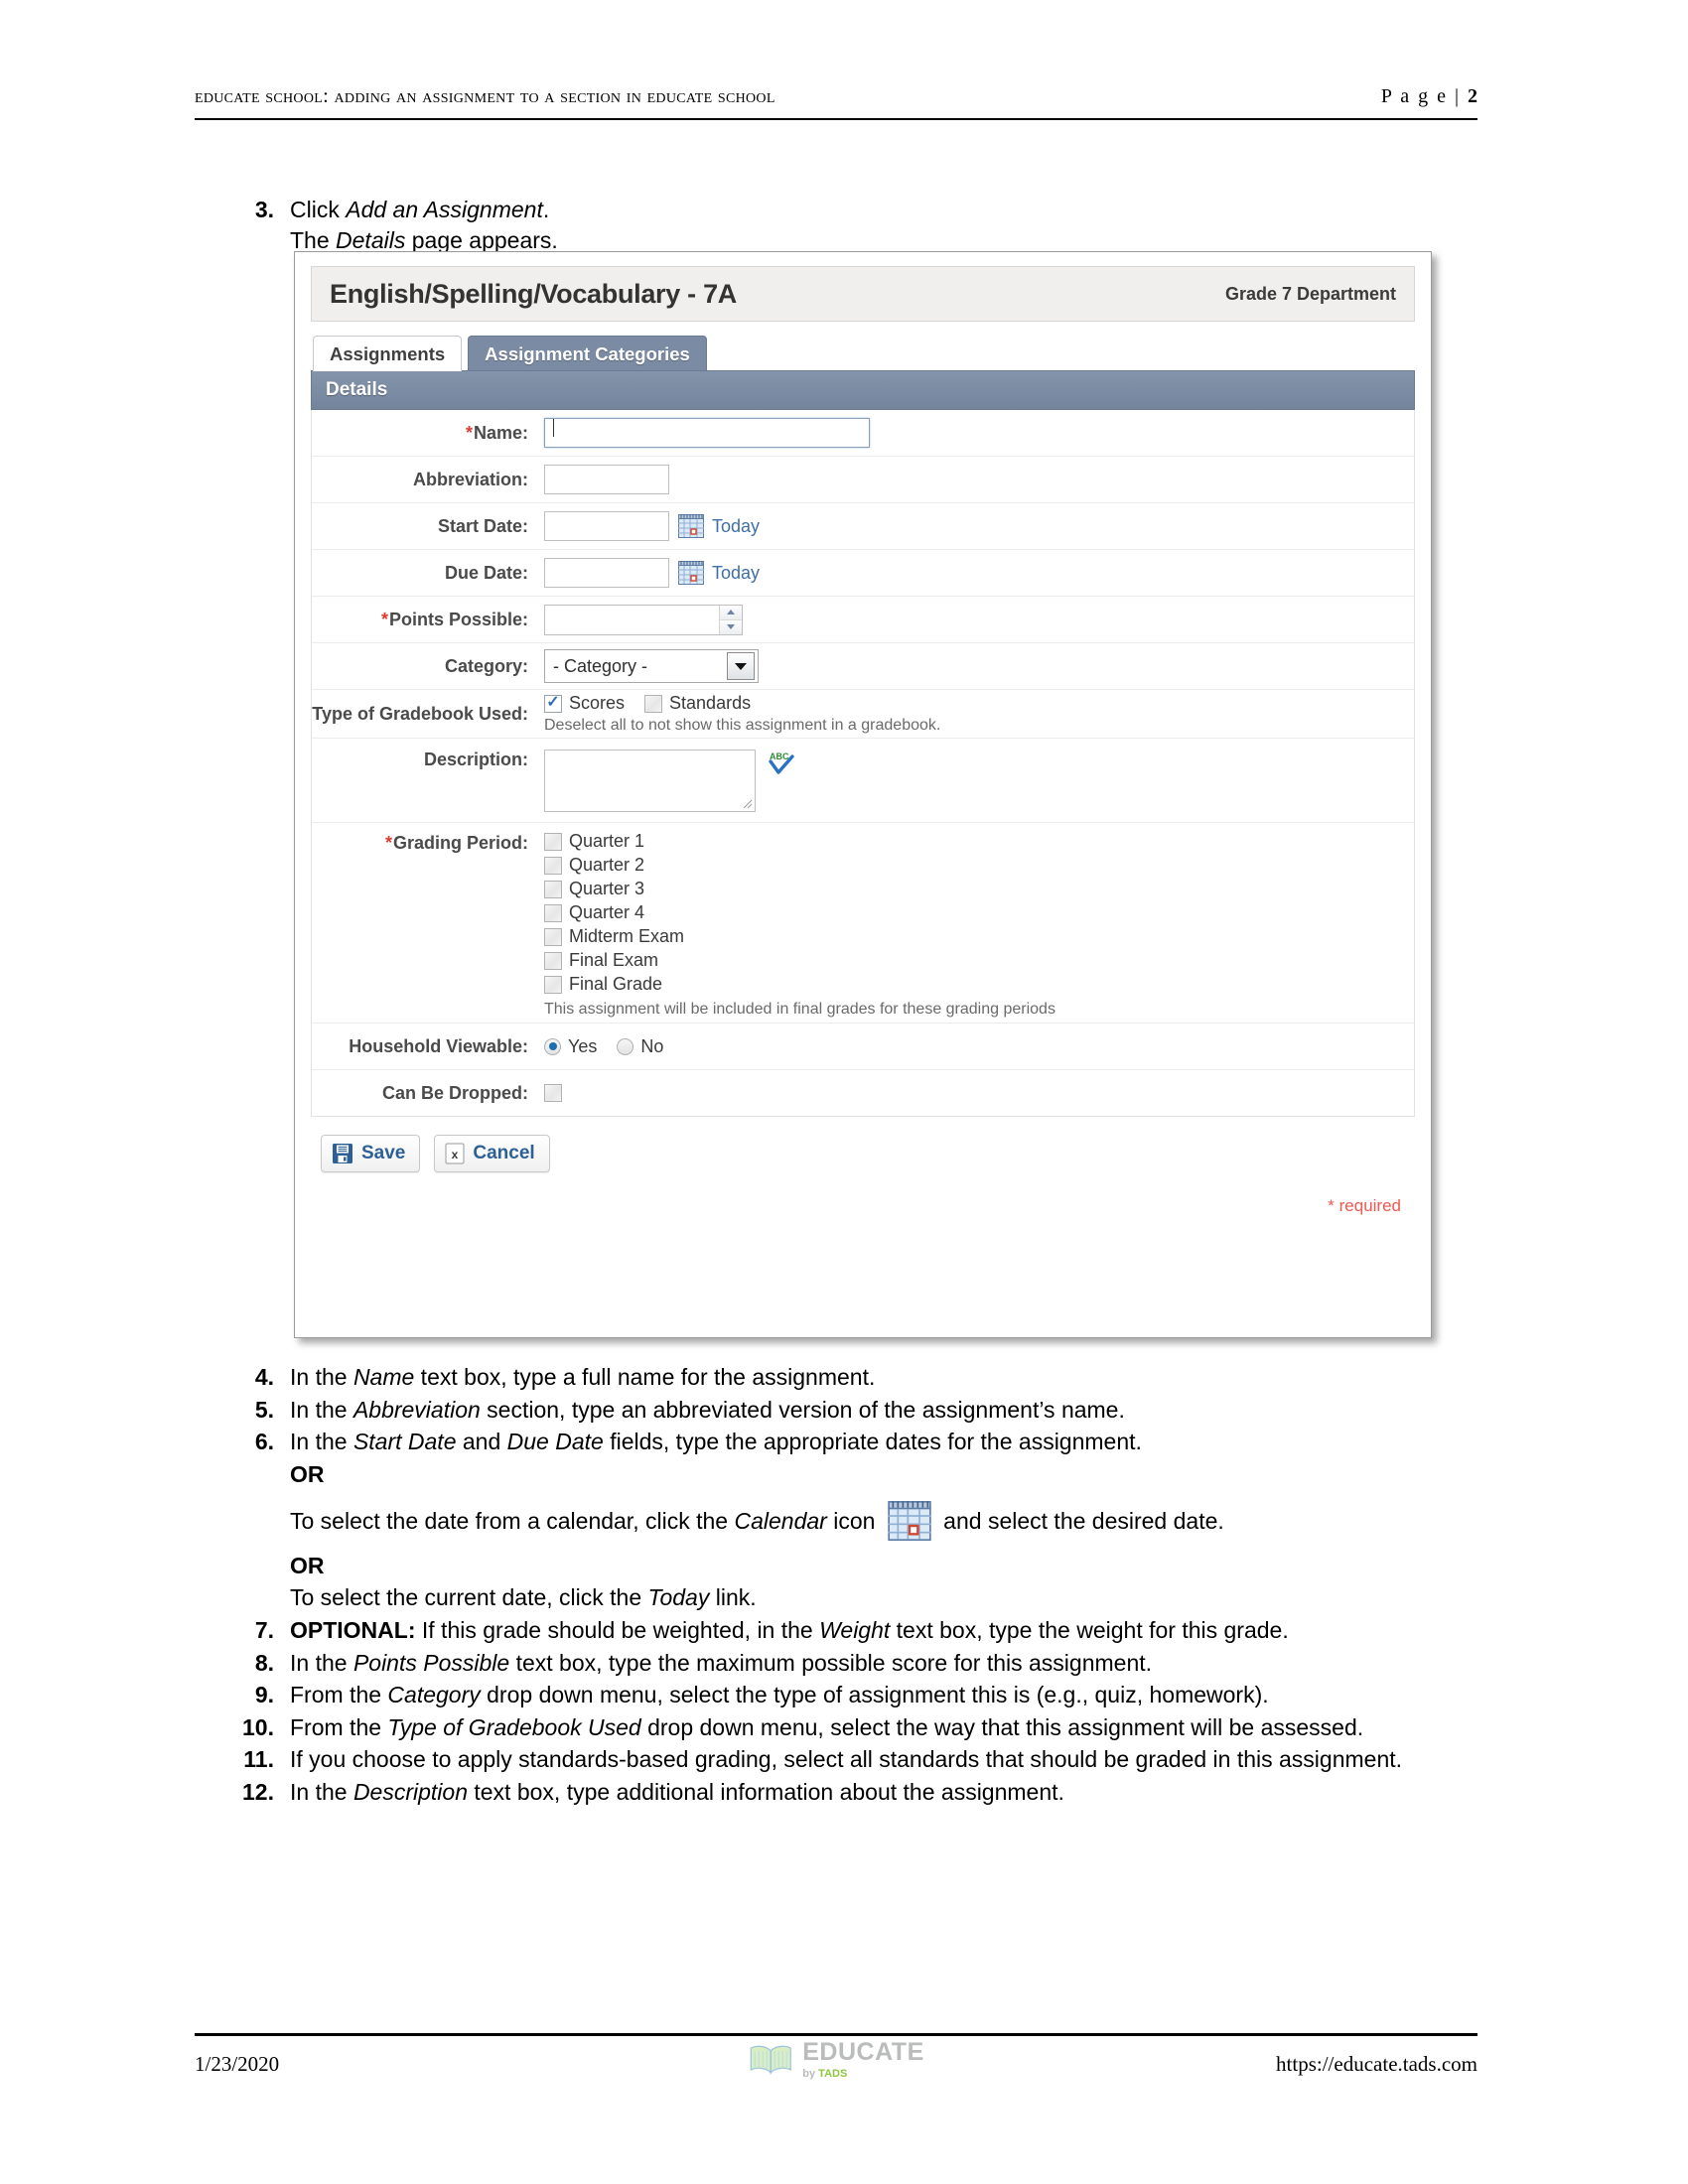 This screenshot has width=1688, height=2184. Describe the element at coordinates (514, 1726) in the screenshot. I see `step-10-emphasis: Type of Gradebook Used` at that location.